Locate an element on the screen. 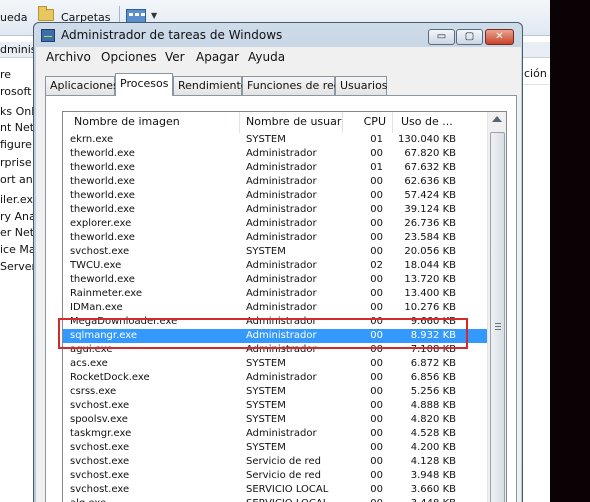  title-bar: Administrador de tareas de Windows ▭ ▢ ✕ is located at coordinates (278, 36).